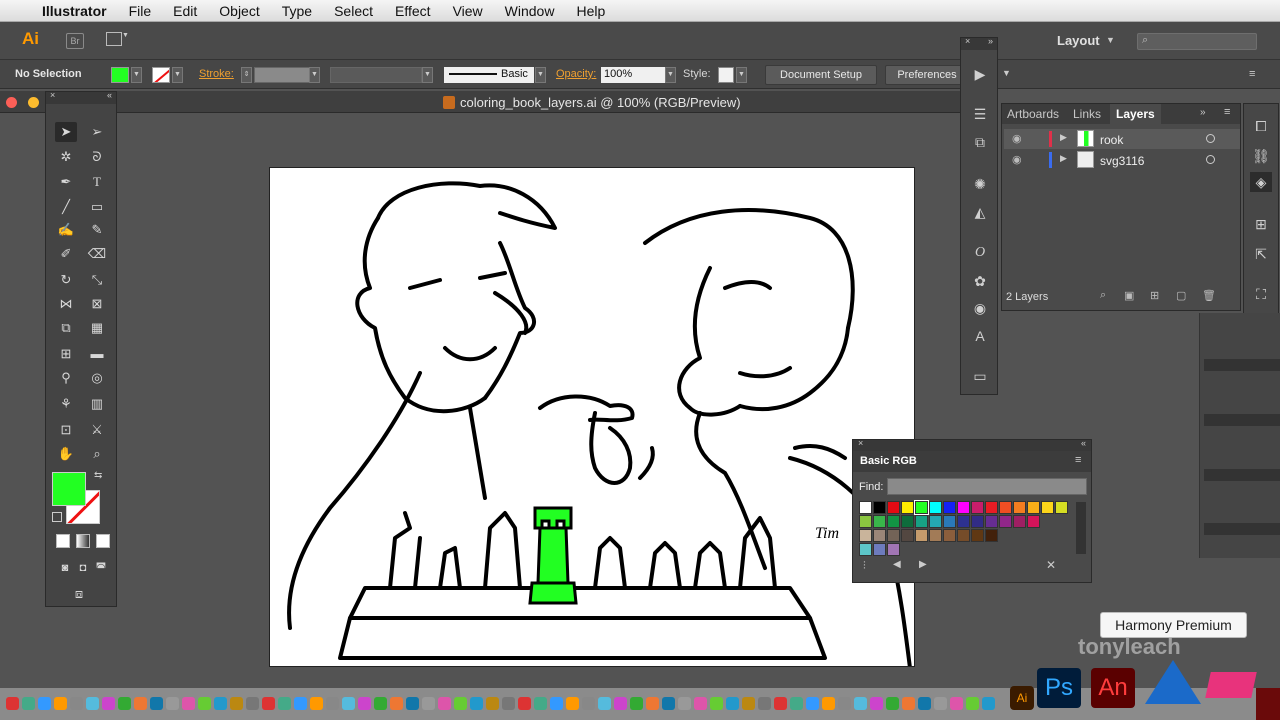 Image resolution: width=1280 pixels, height=720 pixels. What do you see at coordinates (66, 328) in the screenshot?
I see `shape-builder-tool-icon: ⧉` at bounding box center [66, 328].